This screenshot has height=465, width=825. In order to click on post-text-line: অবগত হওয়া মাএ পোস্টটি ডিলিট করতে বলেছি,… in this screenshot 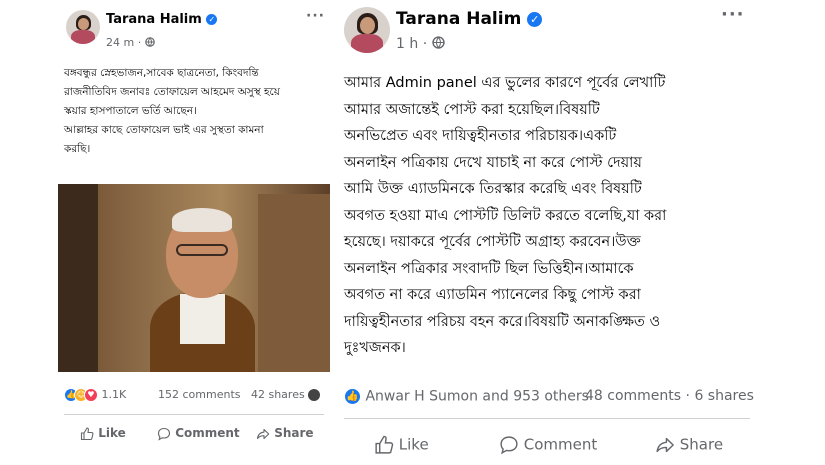, I will do `click(505, 215)`.